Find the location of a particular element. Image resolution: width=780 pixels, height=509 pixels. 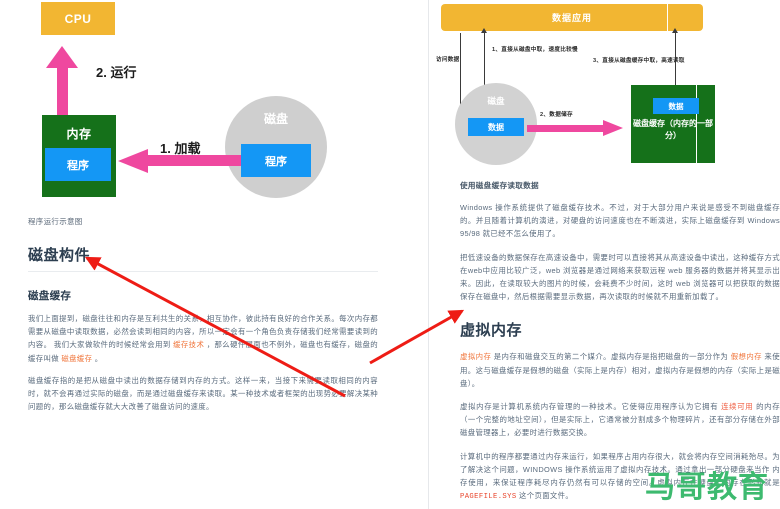

data-store-arrow-head-icon is located at coordinates (613, 128).